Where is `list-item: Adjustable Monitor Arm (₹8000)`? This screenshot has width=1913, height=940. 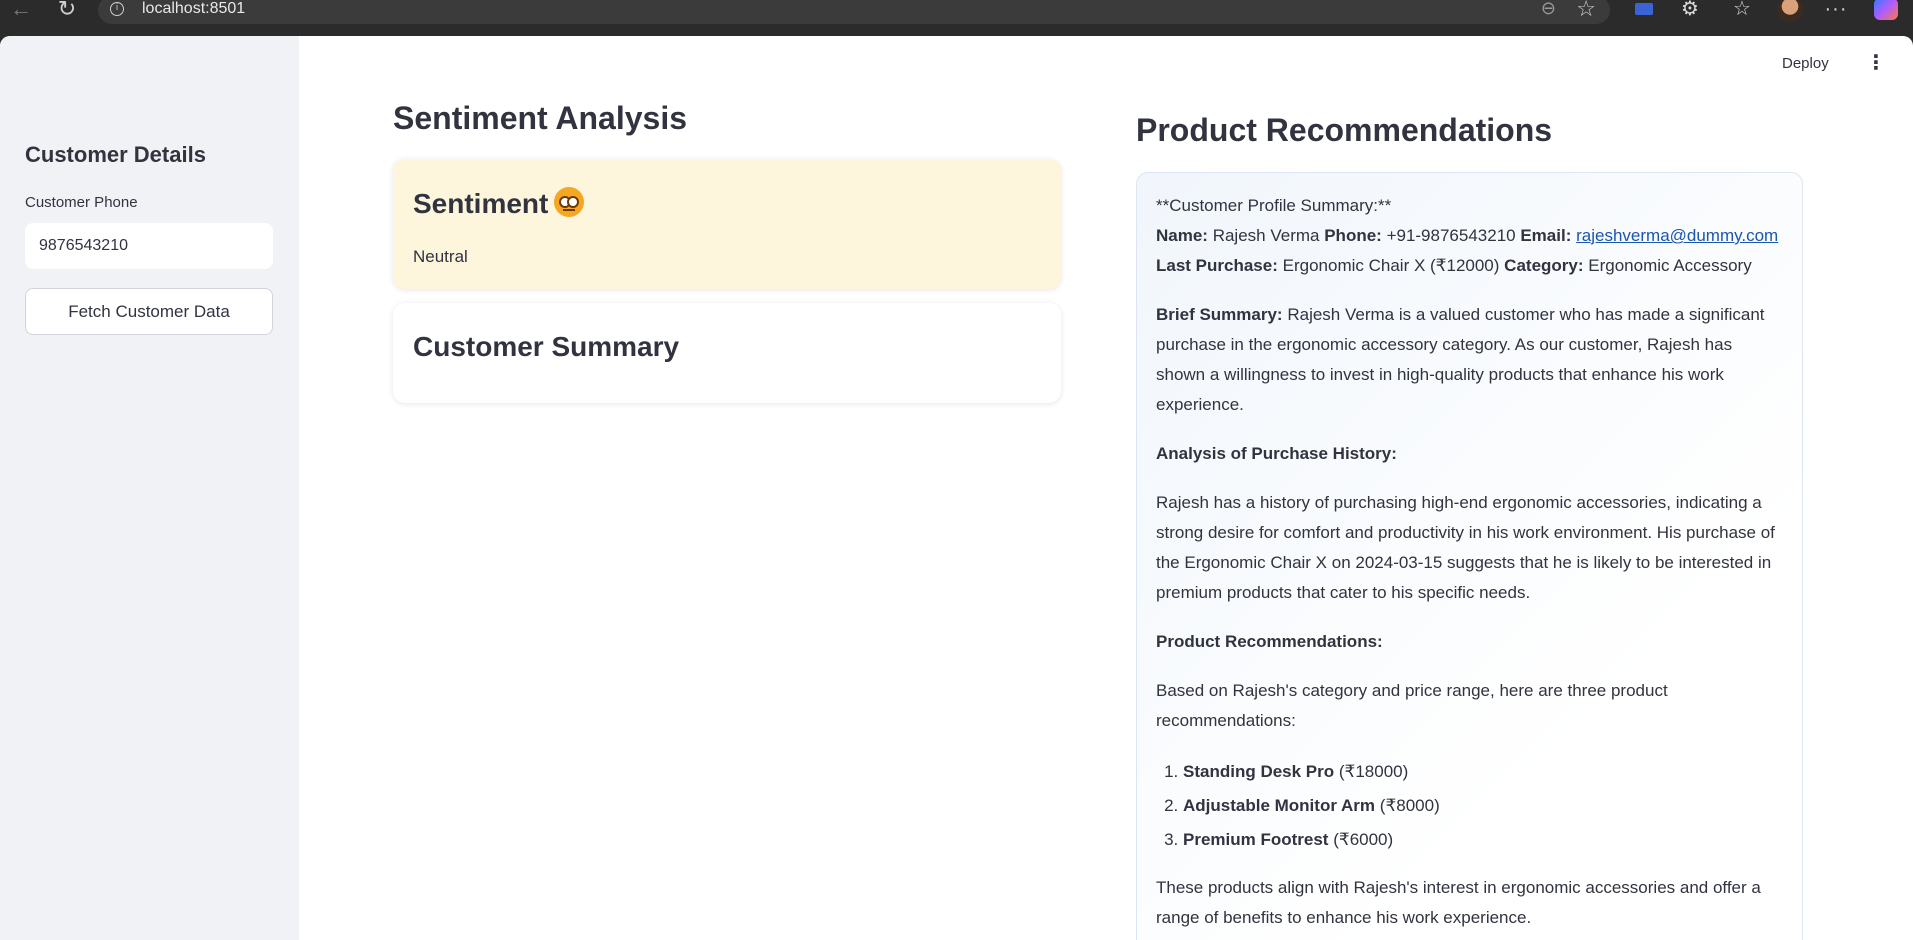
list-item: Adjustable Monitor Arm (₹8000) is located at coordinates (1483, 806).